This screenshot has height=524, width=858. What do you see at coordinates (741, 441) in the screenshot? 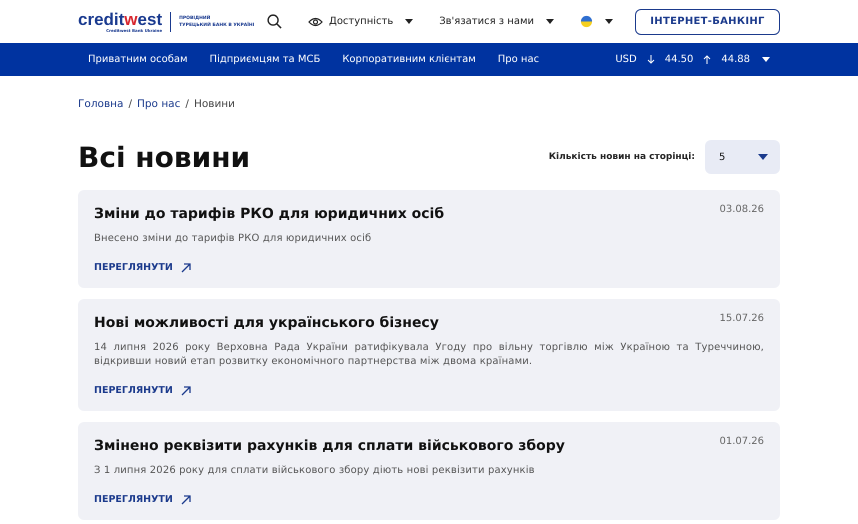
I see `news-date: 01.07.26` at bounding box center [741, 441].